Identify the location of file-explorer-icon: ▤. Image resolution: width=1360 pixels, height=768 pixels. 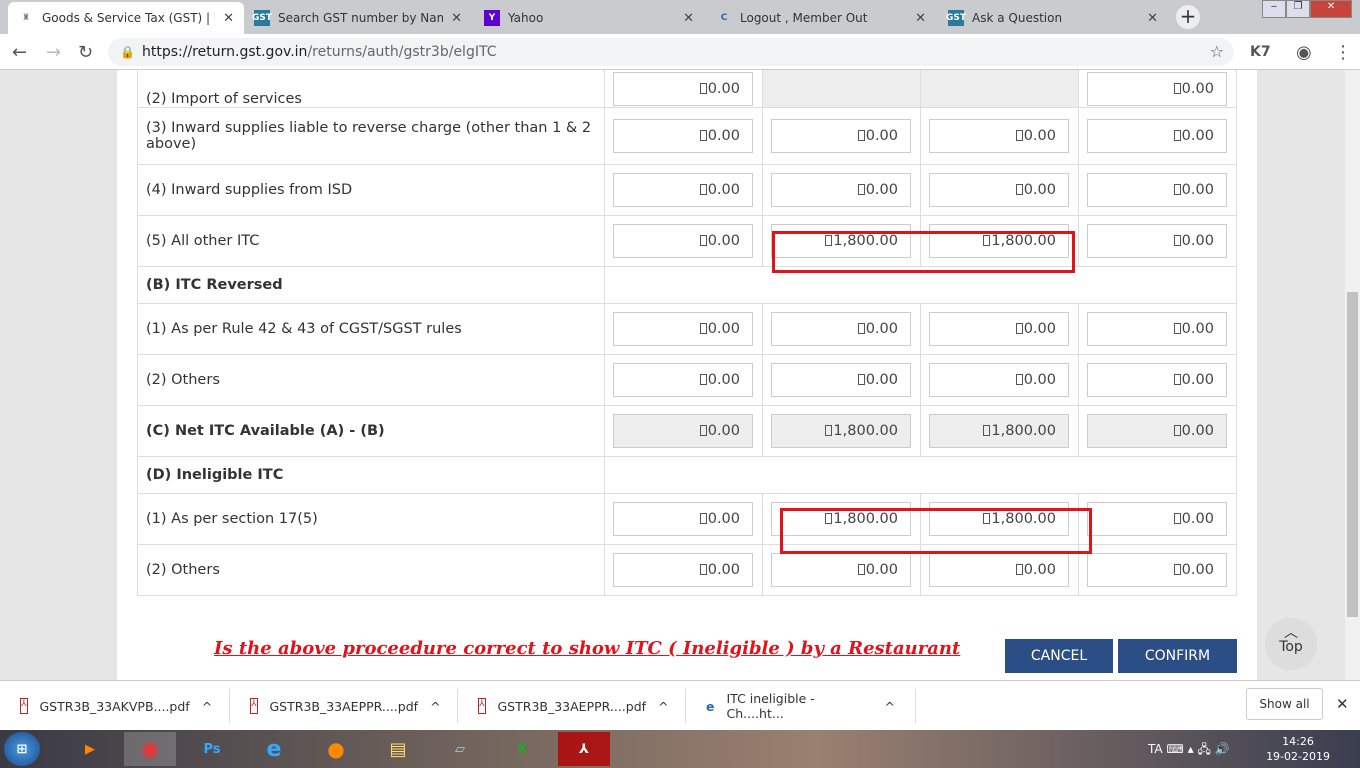
(398, 749).